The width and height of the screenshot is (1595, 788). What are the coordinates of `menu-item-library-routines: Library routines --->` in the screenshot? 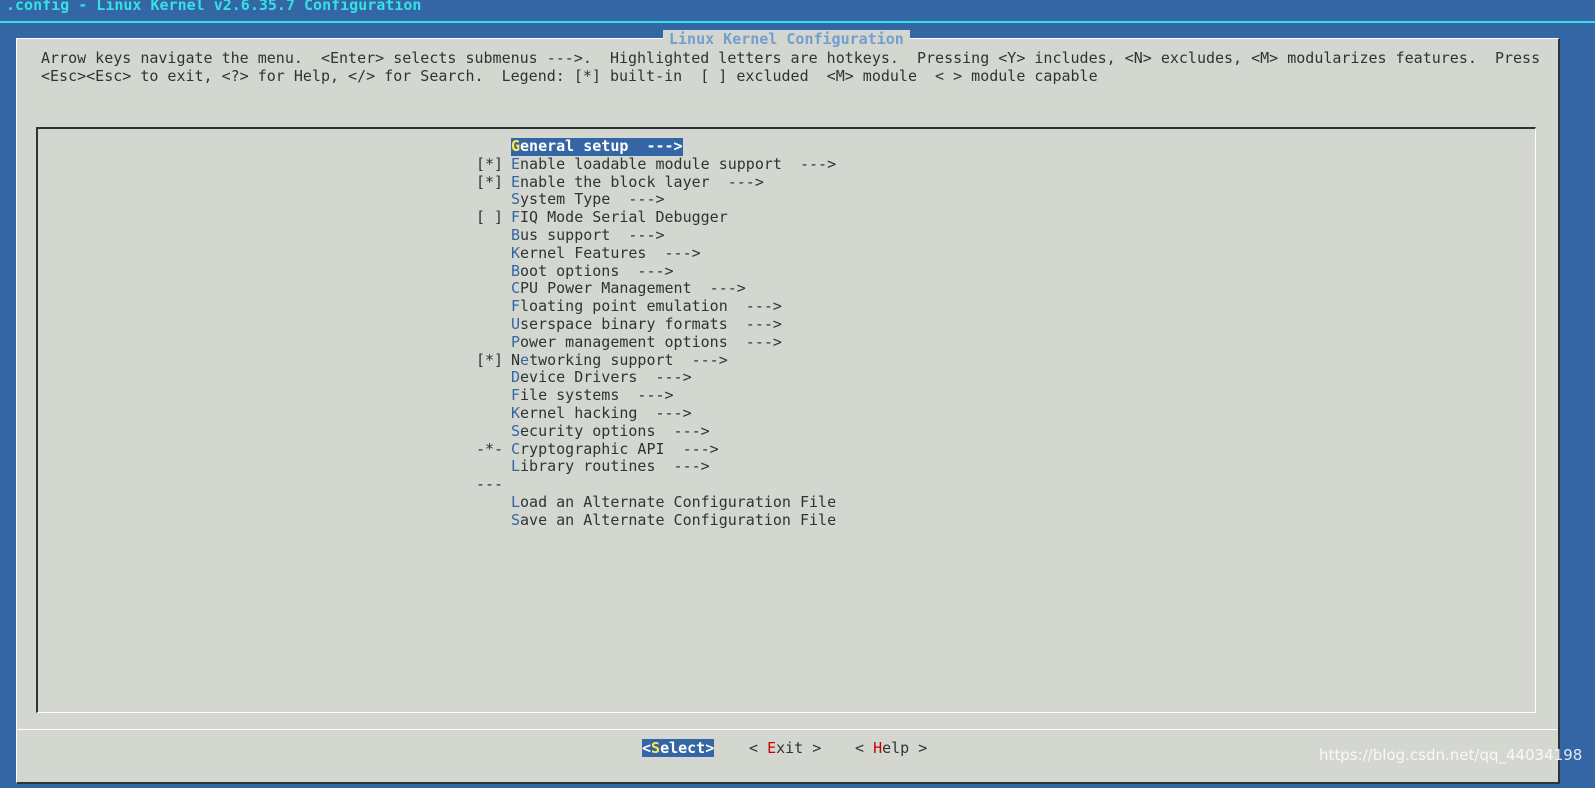 It's located at (656, 466).